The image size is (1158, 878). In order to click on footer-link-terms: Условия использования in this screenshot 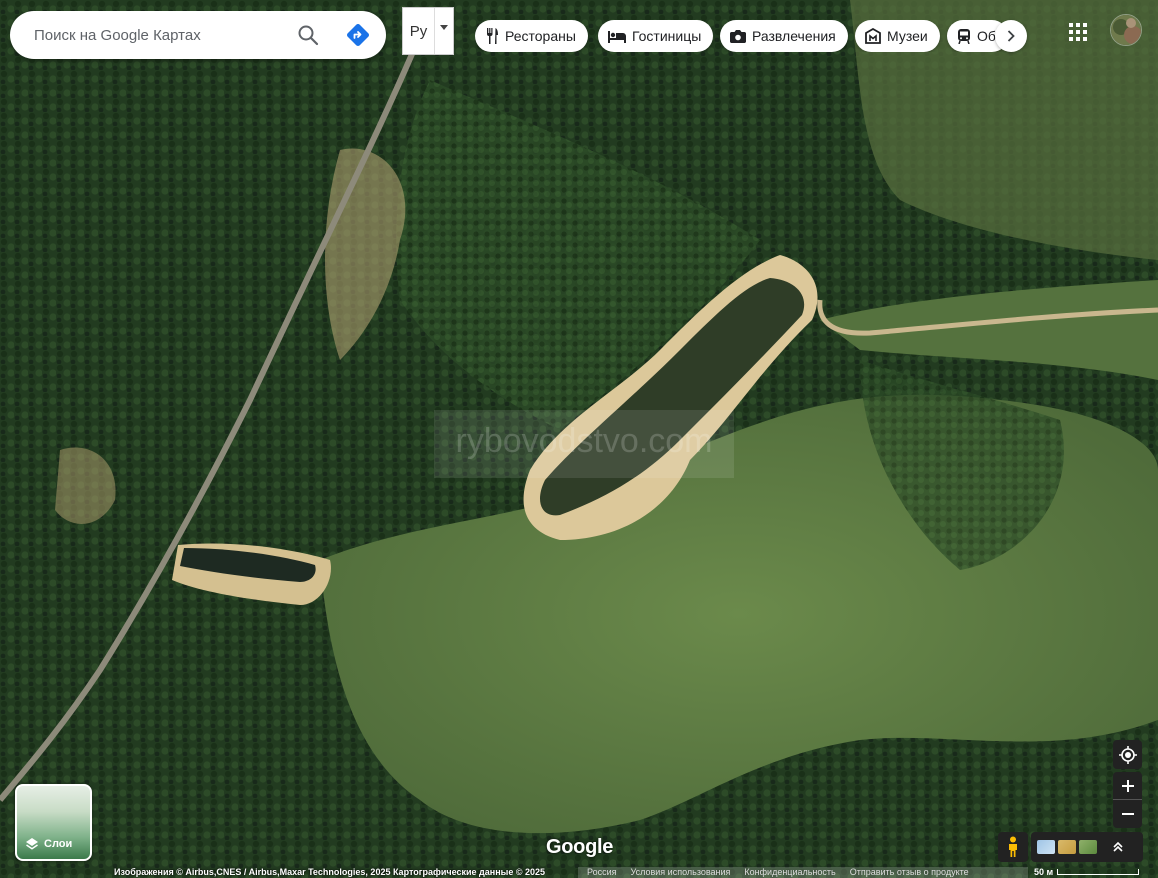, I will do `click(681, 872)`.